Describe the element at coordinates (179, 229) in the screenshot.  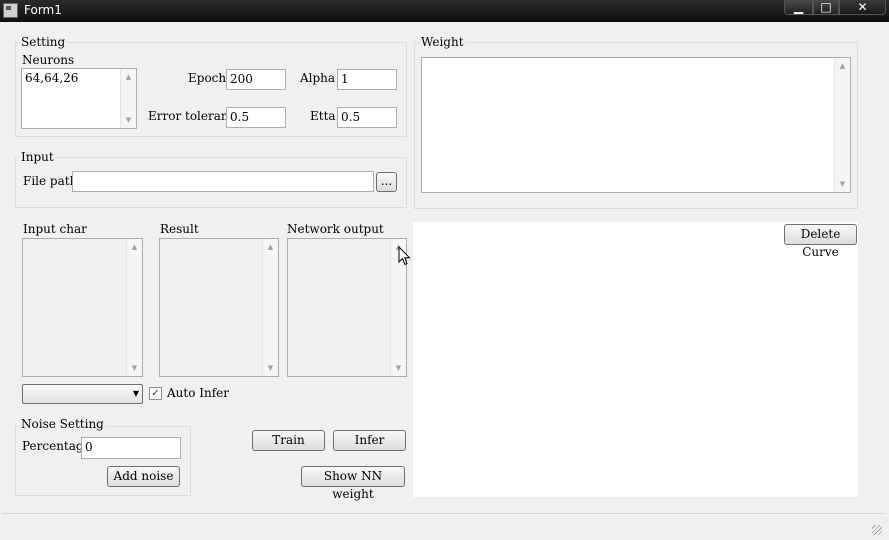
I see `result-label: Result` at that location.